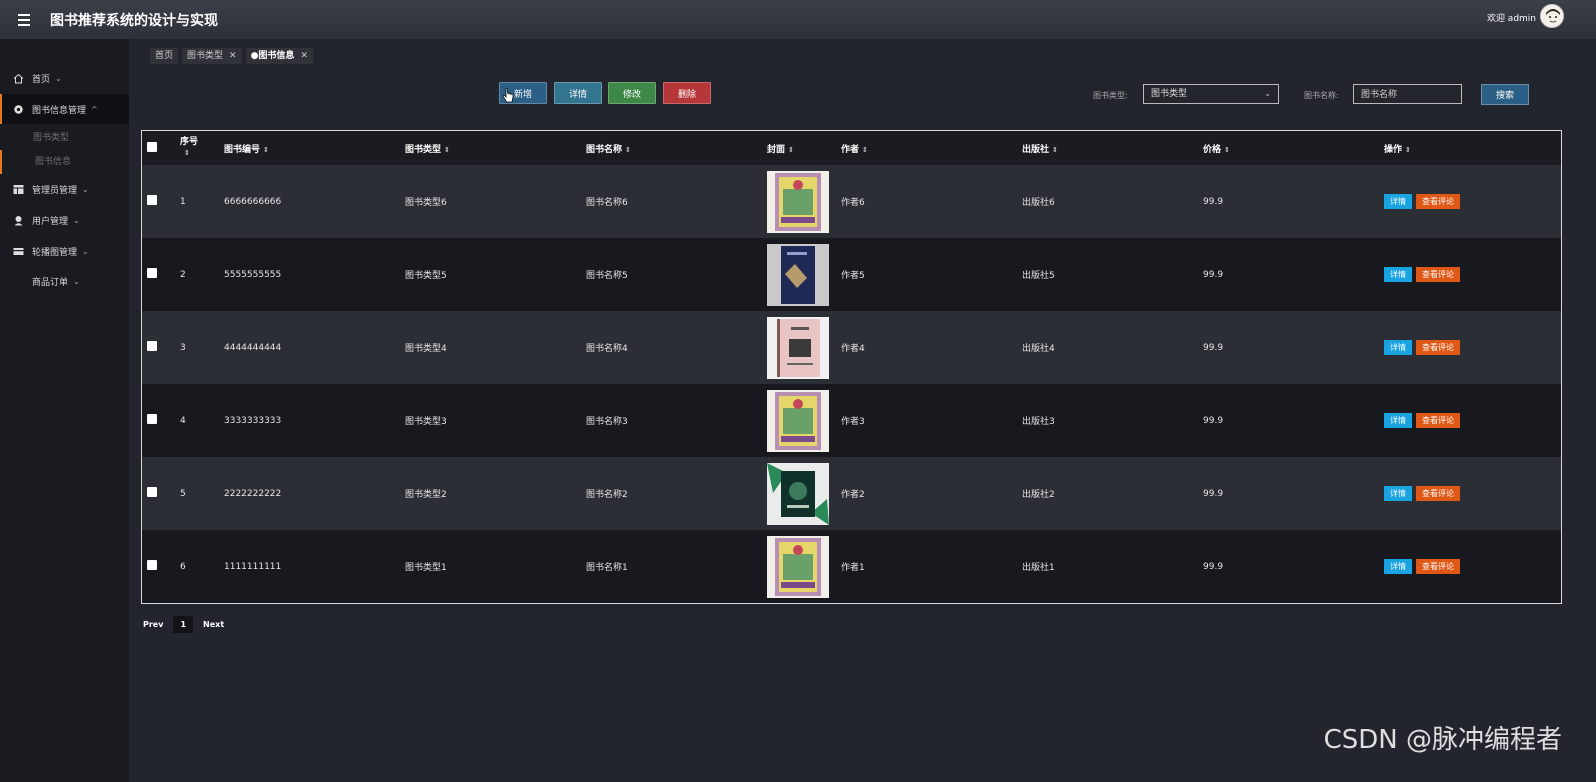  What do you see at coordinates (687, 93) in the screenshot?
I see `delete-button: 删除` at bounding box center [687, 93].